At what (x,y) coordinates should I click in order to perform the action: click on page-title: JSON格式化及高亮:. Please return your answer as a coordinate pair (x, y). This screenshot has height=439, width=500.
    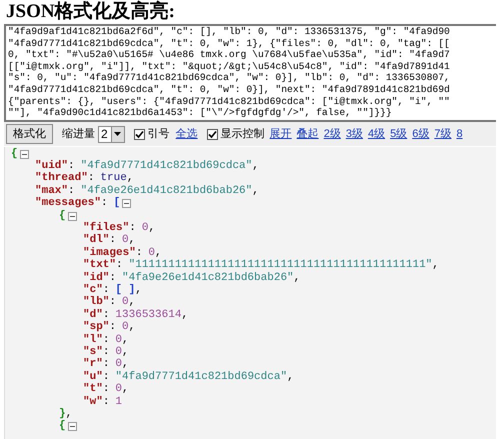
    Looking at the image, I should click on (90, 12).